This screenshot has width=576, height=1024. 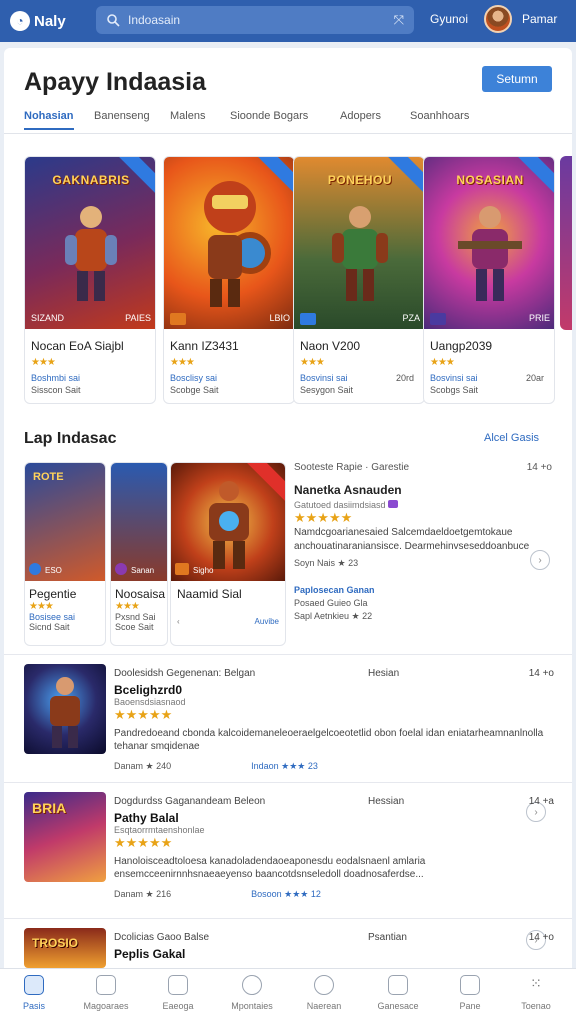 What do you see at coordinates (194, 378) in the screenshot?
I see `game-meta: Bosclisy sai` at bounding box center [194, 378].